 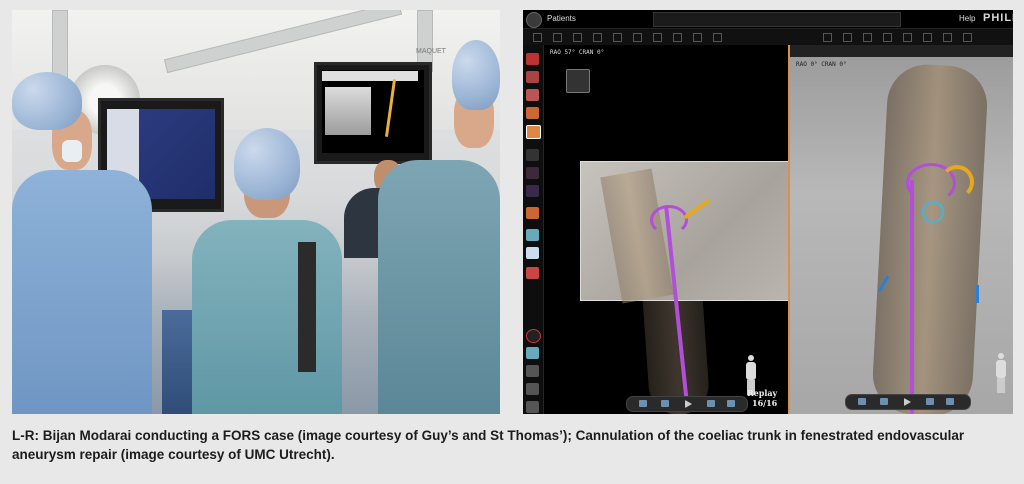 I want to click on philips-logo: PHILIPS, so click(x=998, y=18).